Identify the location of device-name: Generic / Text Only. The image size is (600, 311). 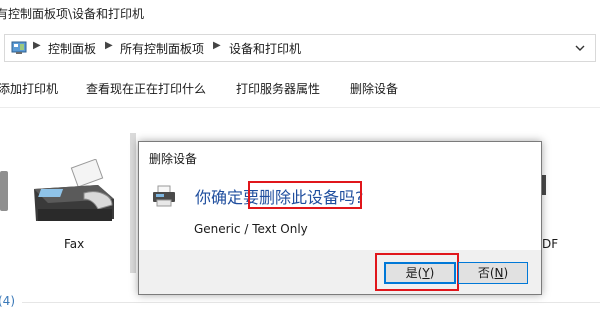
(251, 229).